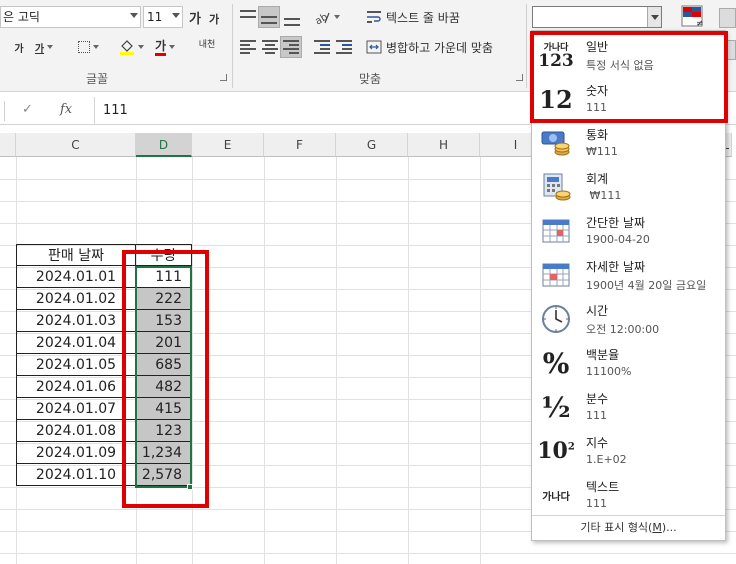 Image resolution: width=736 pixels, height=564 pixels. What do you see at coordinates (444, 145) in the screenshot?
I see `column-header-h: H` at bounding box center [444, 145].